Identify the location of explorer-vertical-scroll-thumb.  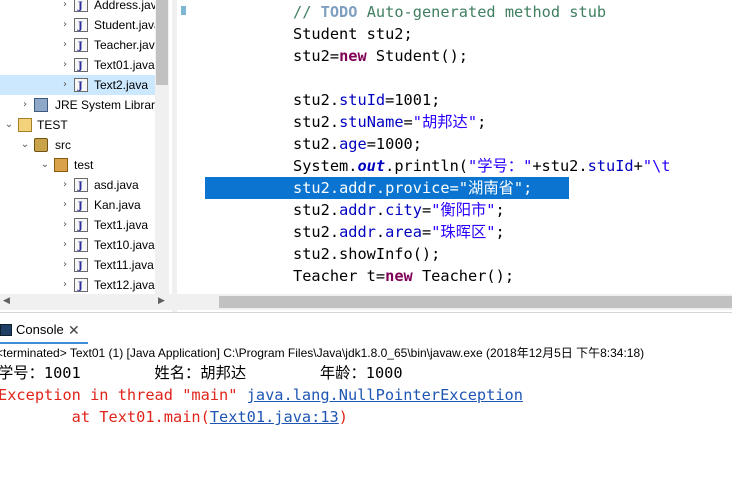
(162, 42).